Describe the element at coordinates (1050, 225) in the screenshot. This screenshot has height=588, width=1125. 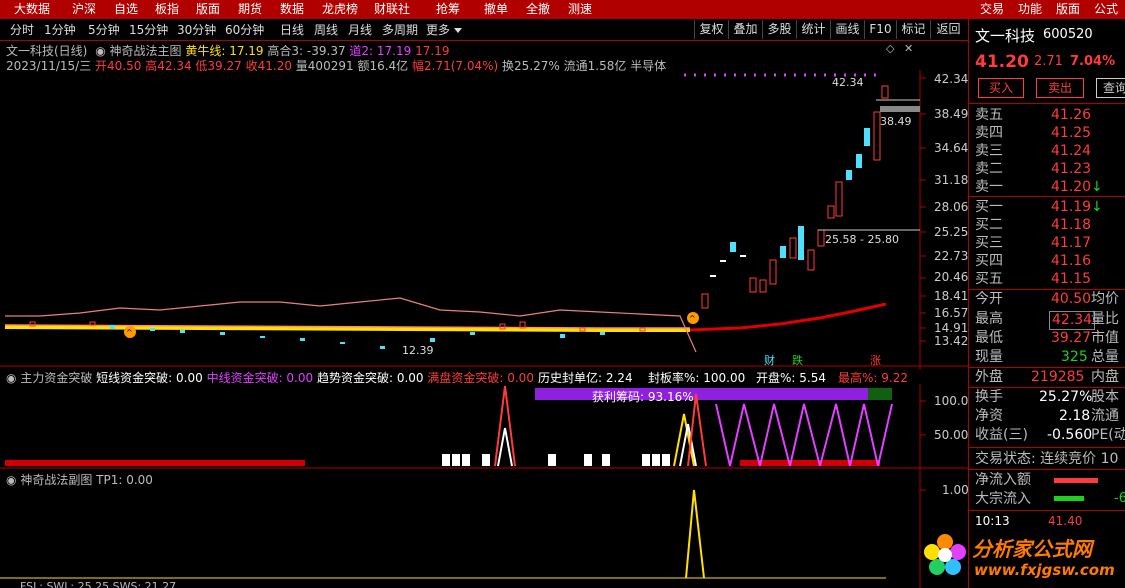
I see `bid-row: 买二 41.18` at that location.